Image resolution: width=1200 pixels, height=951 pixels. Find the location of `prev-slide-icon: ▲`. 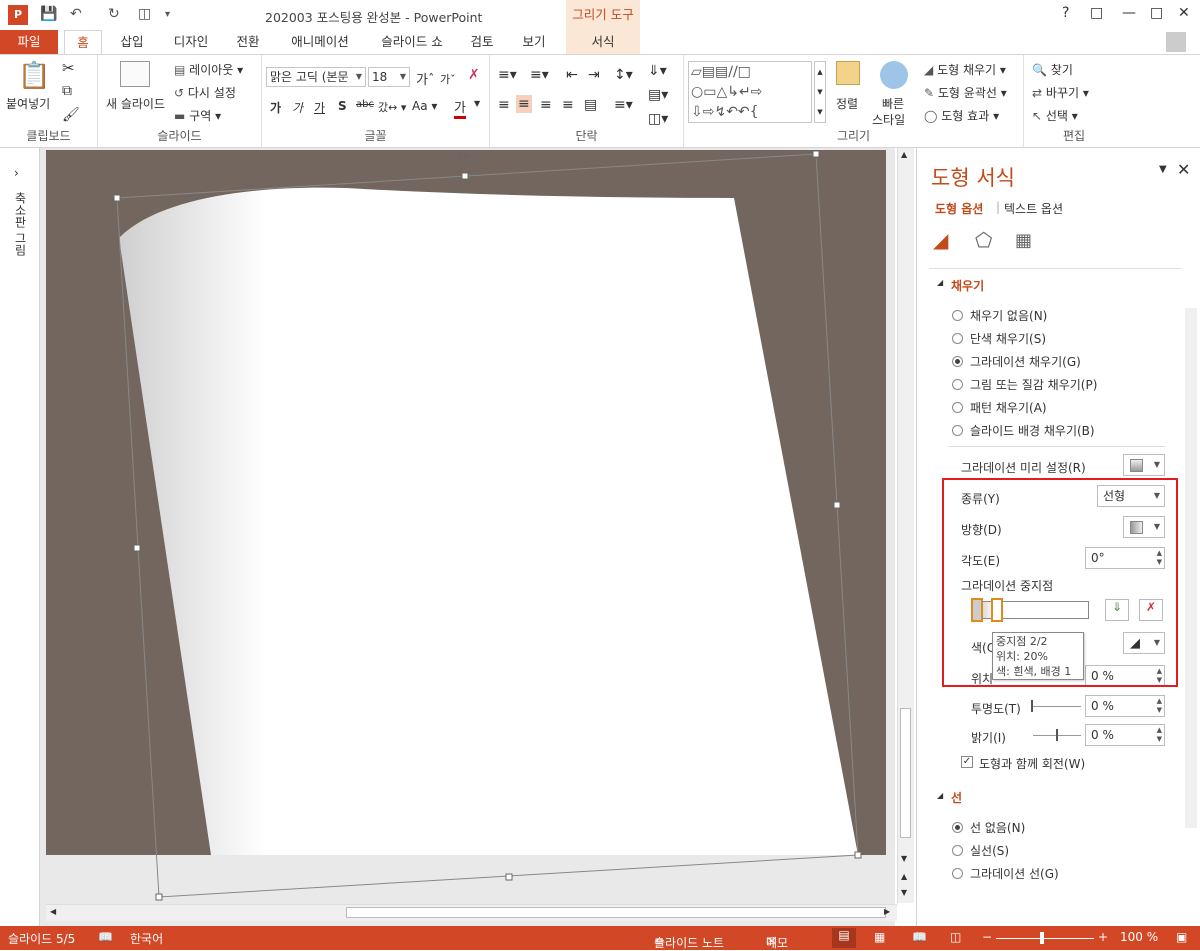

prev-slide-icon: ▲ is located at coordinates (904, 876).